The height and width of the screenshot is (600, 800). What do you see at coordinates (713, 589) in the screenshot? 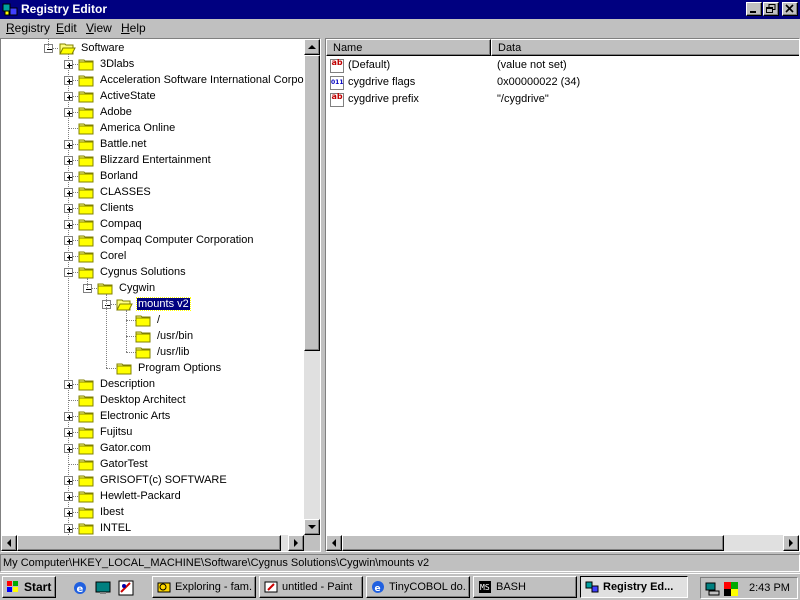
I see `network-icon` at bounding box center [713, 589].